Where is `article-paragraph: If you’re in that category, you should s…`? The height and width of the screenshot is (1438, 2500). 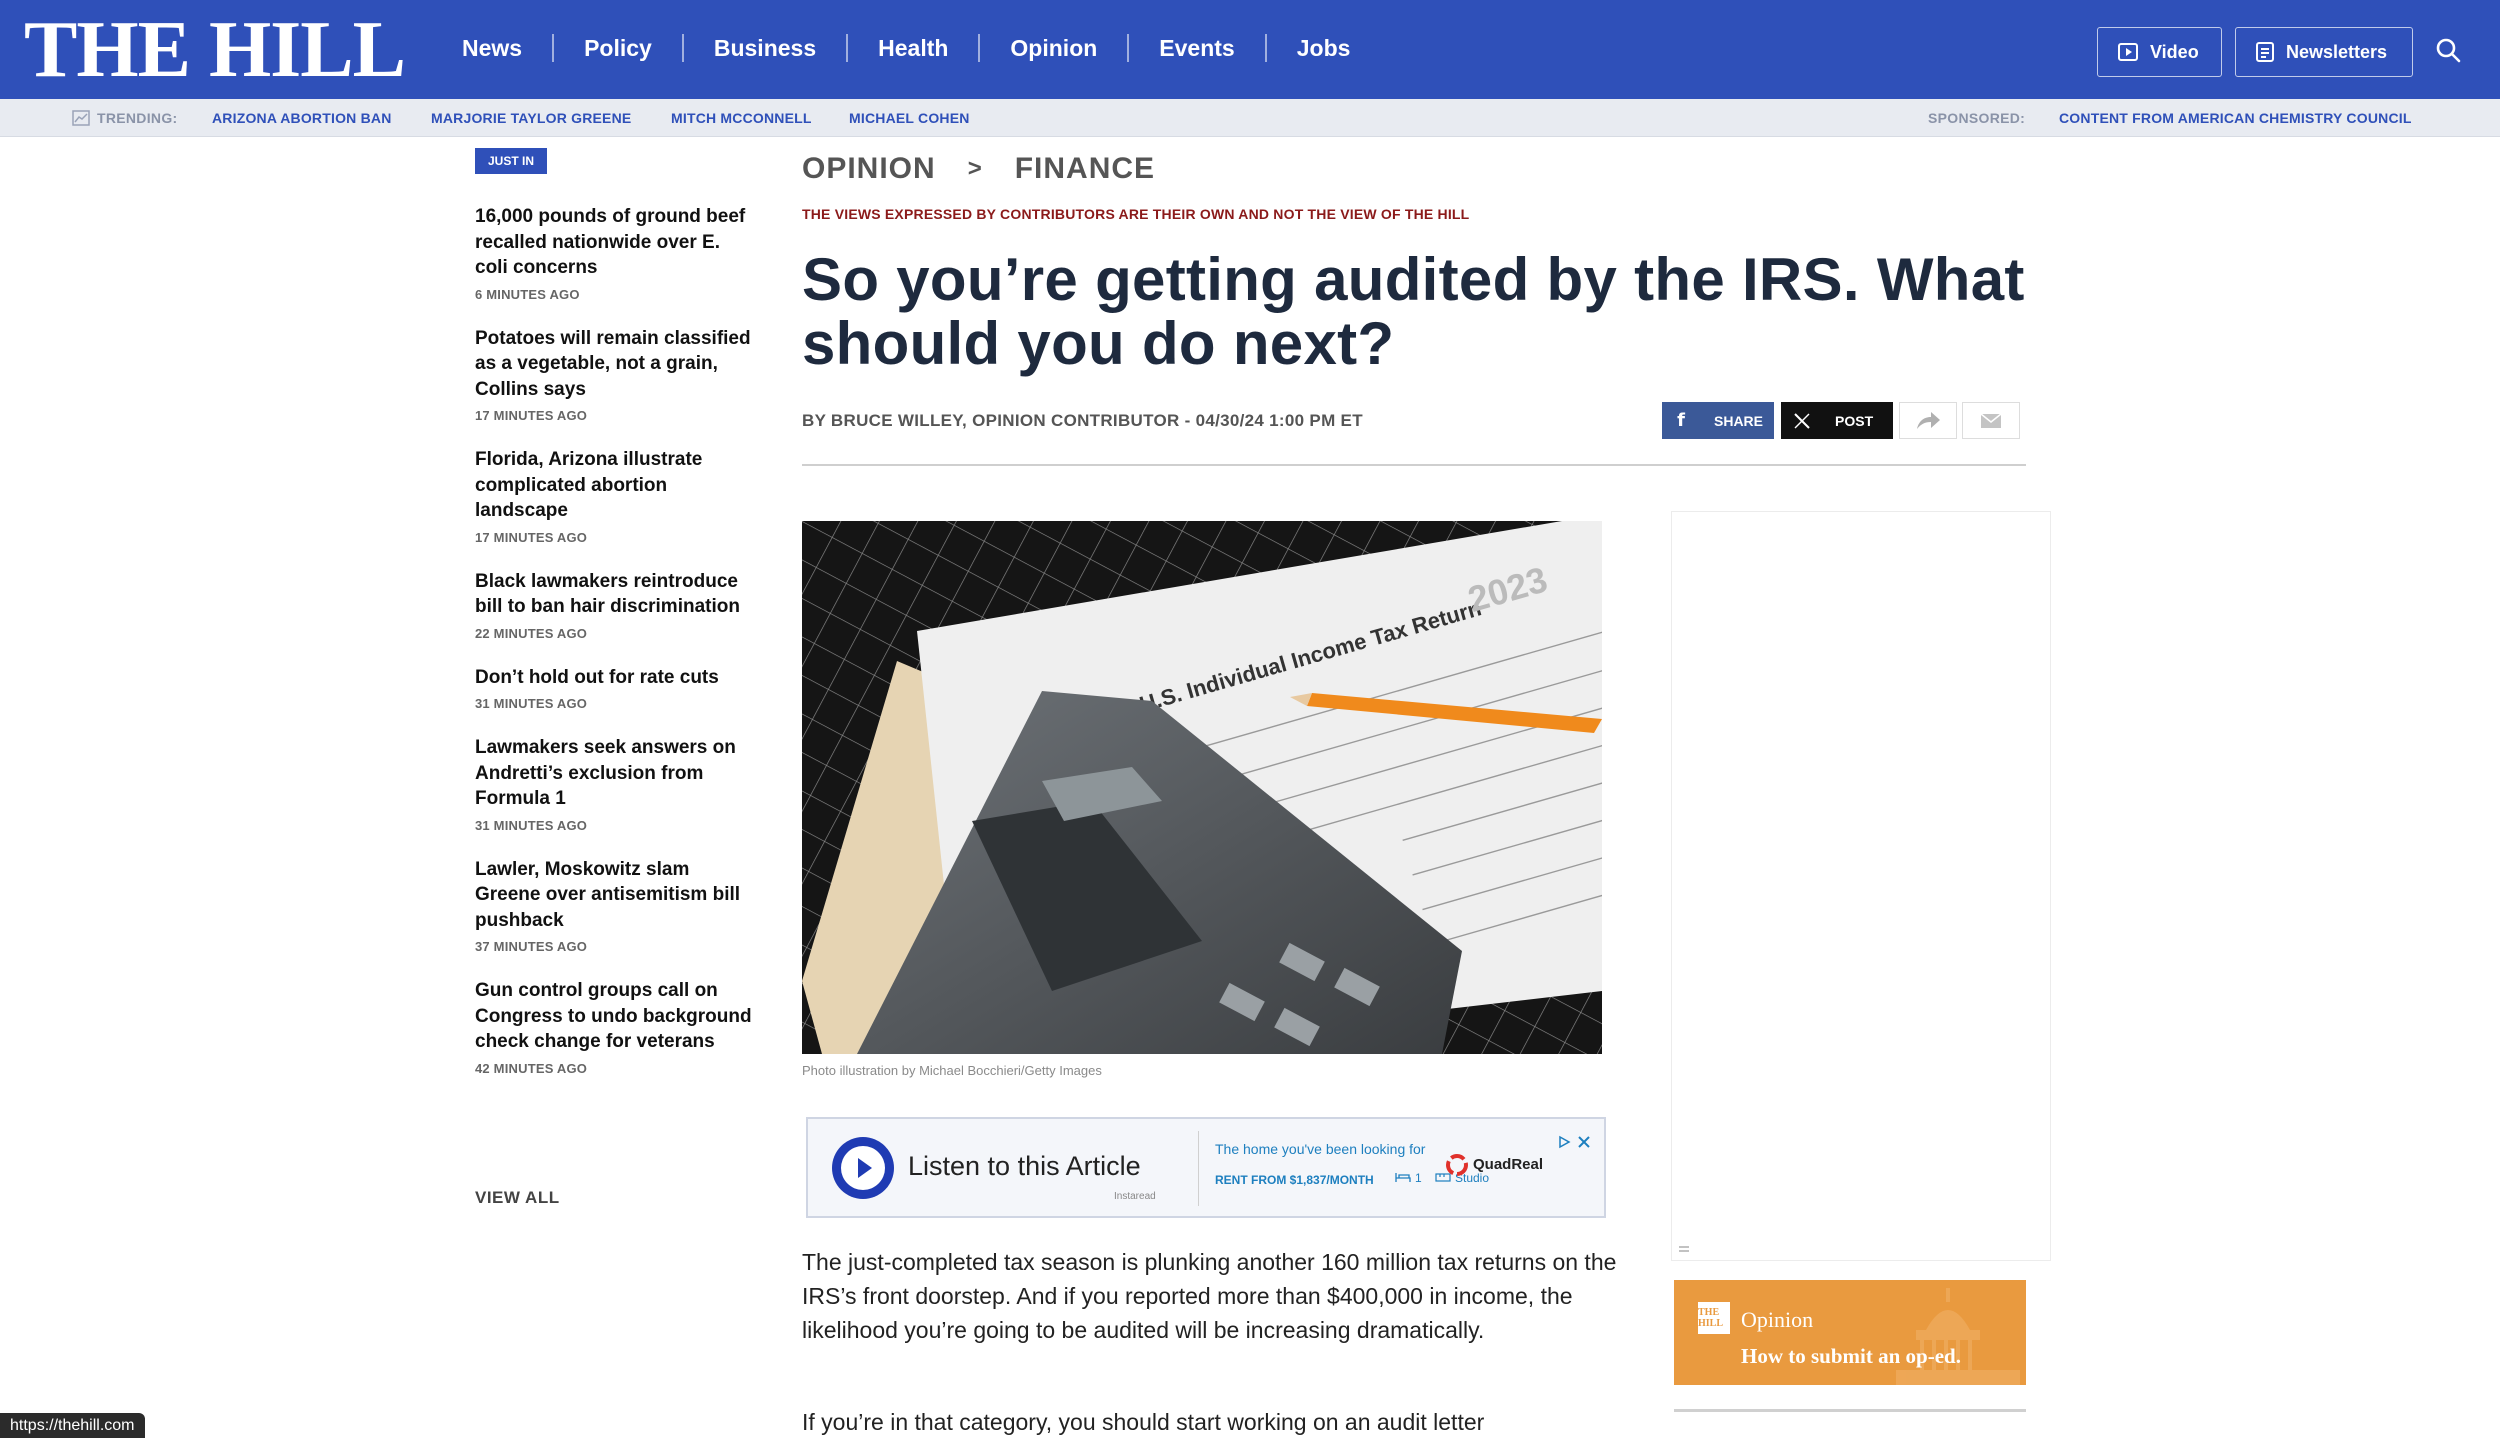 article-paragraph: If you’re in that category, you should s… is located at coordinates (1143, 1422).